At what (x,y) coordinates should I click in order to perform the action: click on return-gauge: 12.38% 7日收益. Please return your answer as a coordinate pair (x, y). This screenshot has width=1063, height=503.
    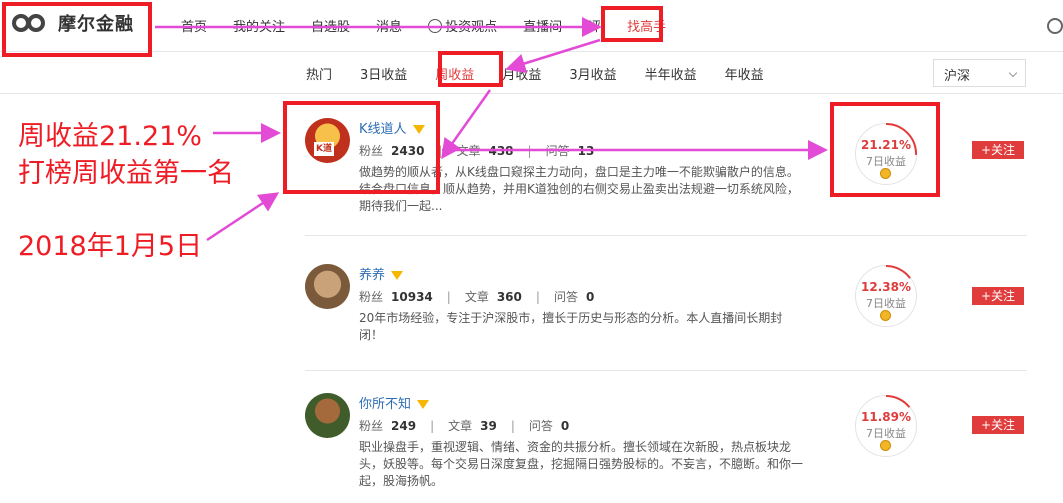
    Looking at the image, I should click on (886, 296).